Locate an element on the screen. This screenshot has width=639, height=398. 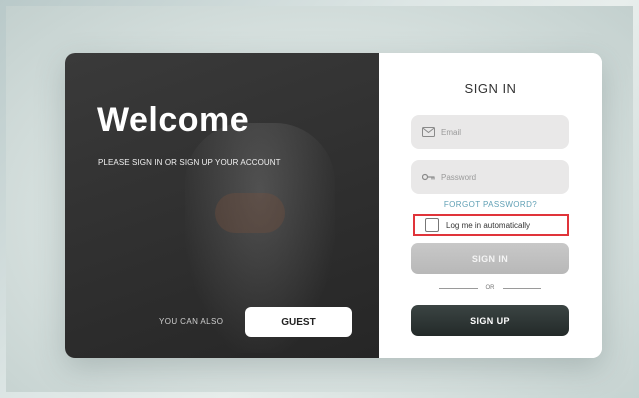
remember-me-checkbox is located at coordinates (432, 225).